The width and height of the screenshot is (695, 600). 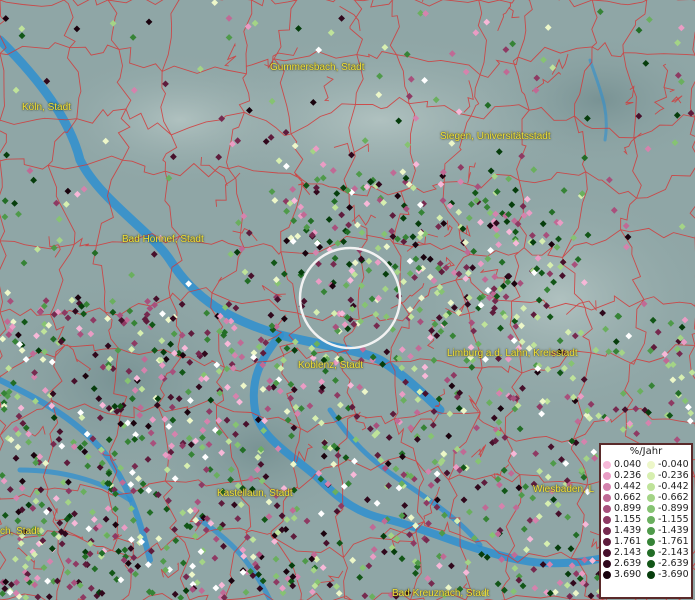 What do you see at coordinates (673, 497) in the screenshot?
I see `legend-value: -0.662` at bounding box center [673, 497].